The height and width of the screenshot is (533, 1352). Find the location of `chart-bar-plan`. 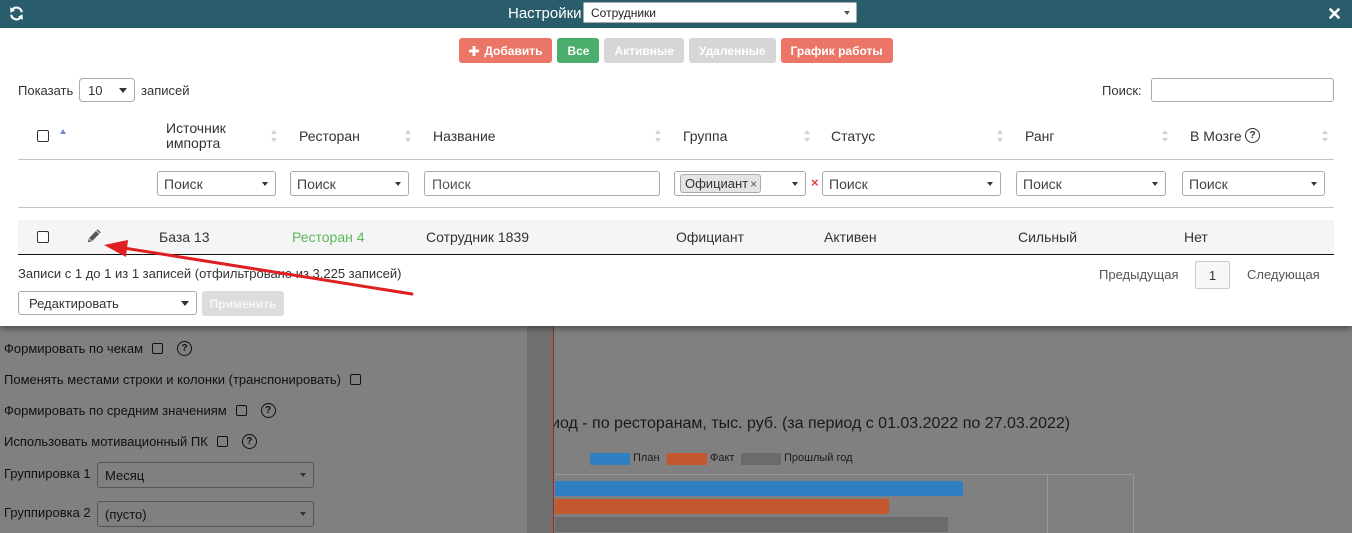

chart-bar-plan is located at coordinates (759, 488).